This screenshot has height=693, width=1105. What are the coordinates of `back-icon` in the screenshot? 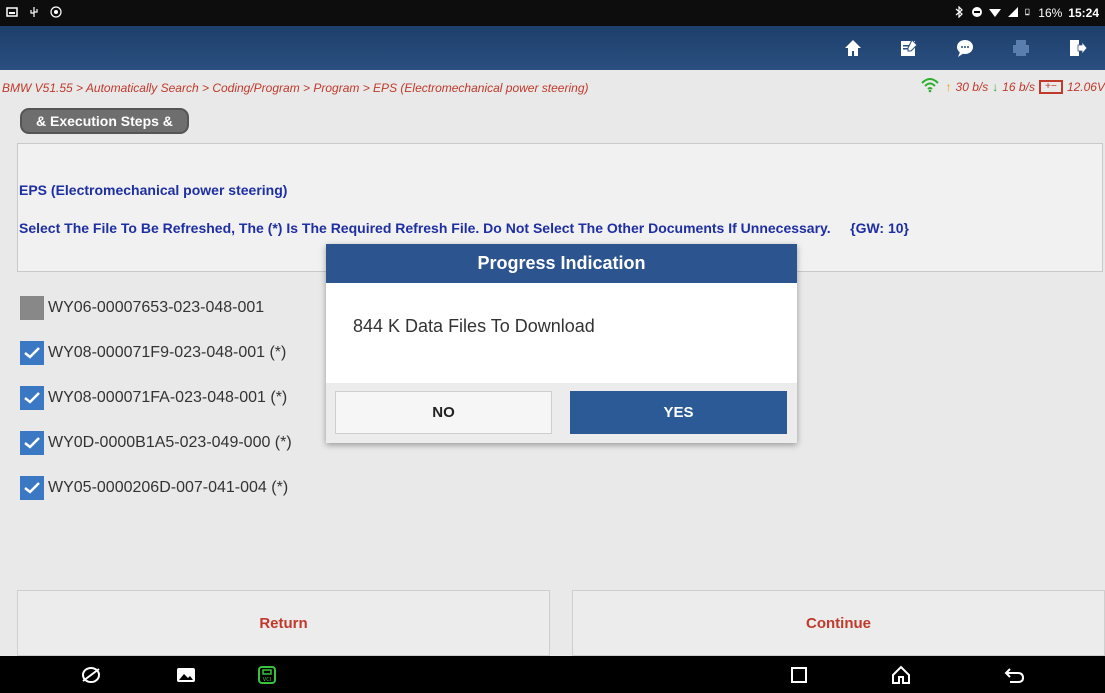 It's located at (1015, 675).